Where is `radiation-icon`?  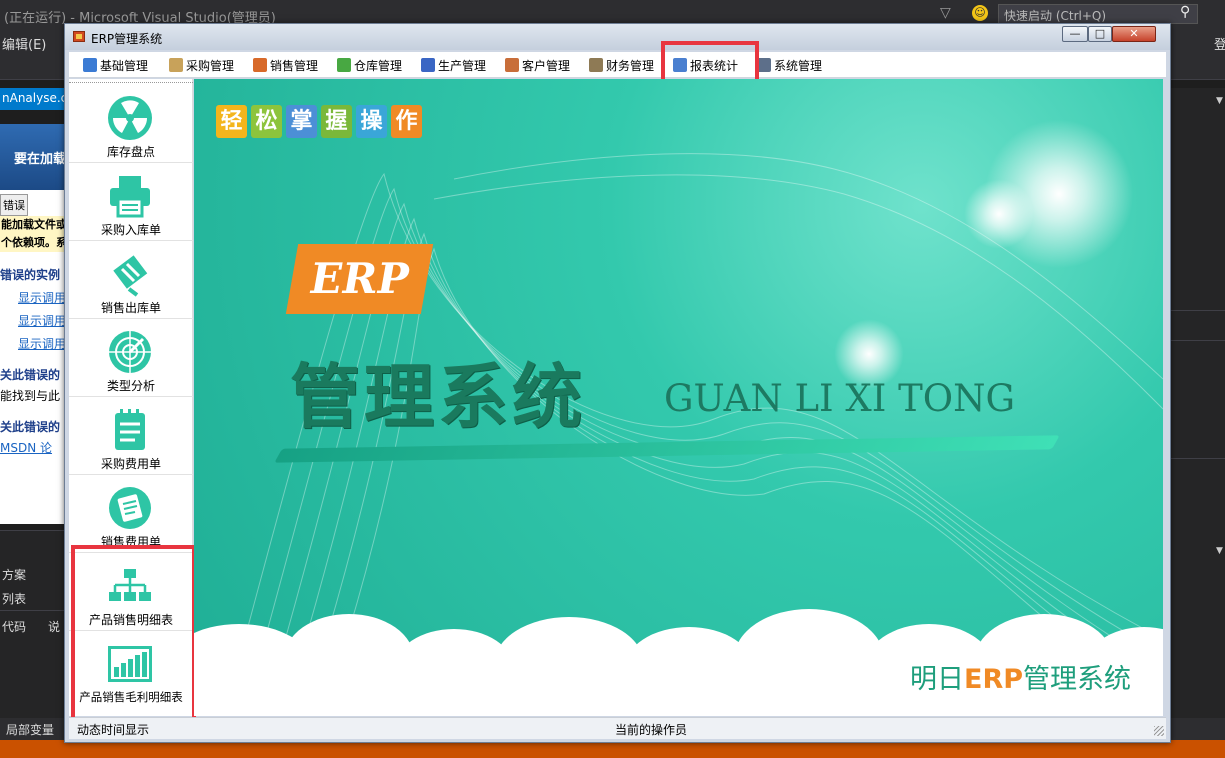 radiation-icon is located at coordinates (130, 118).